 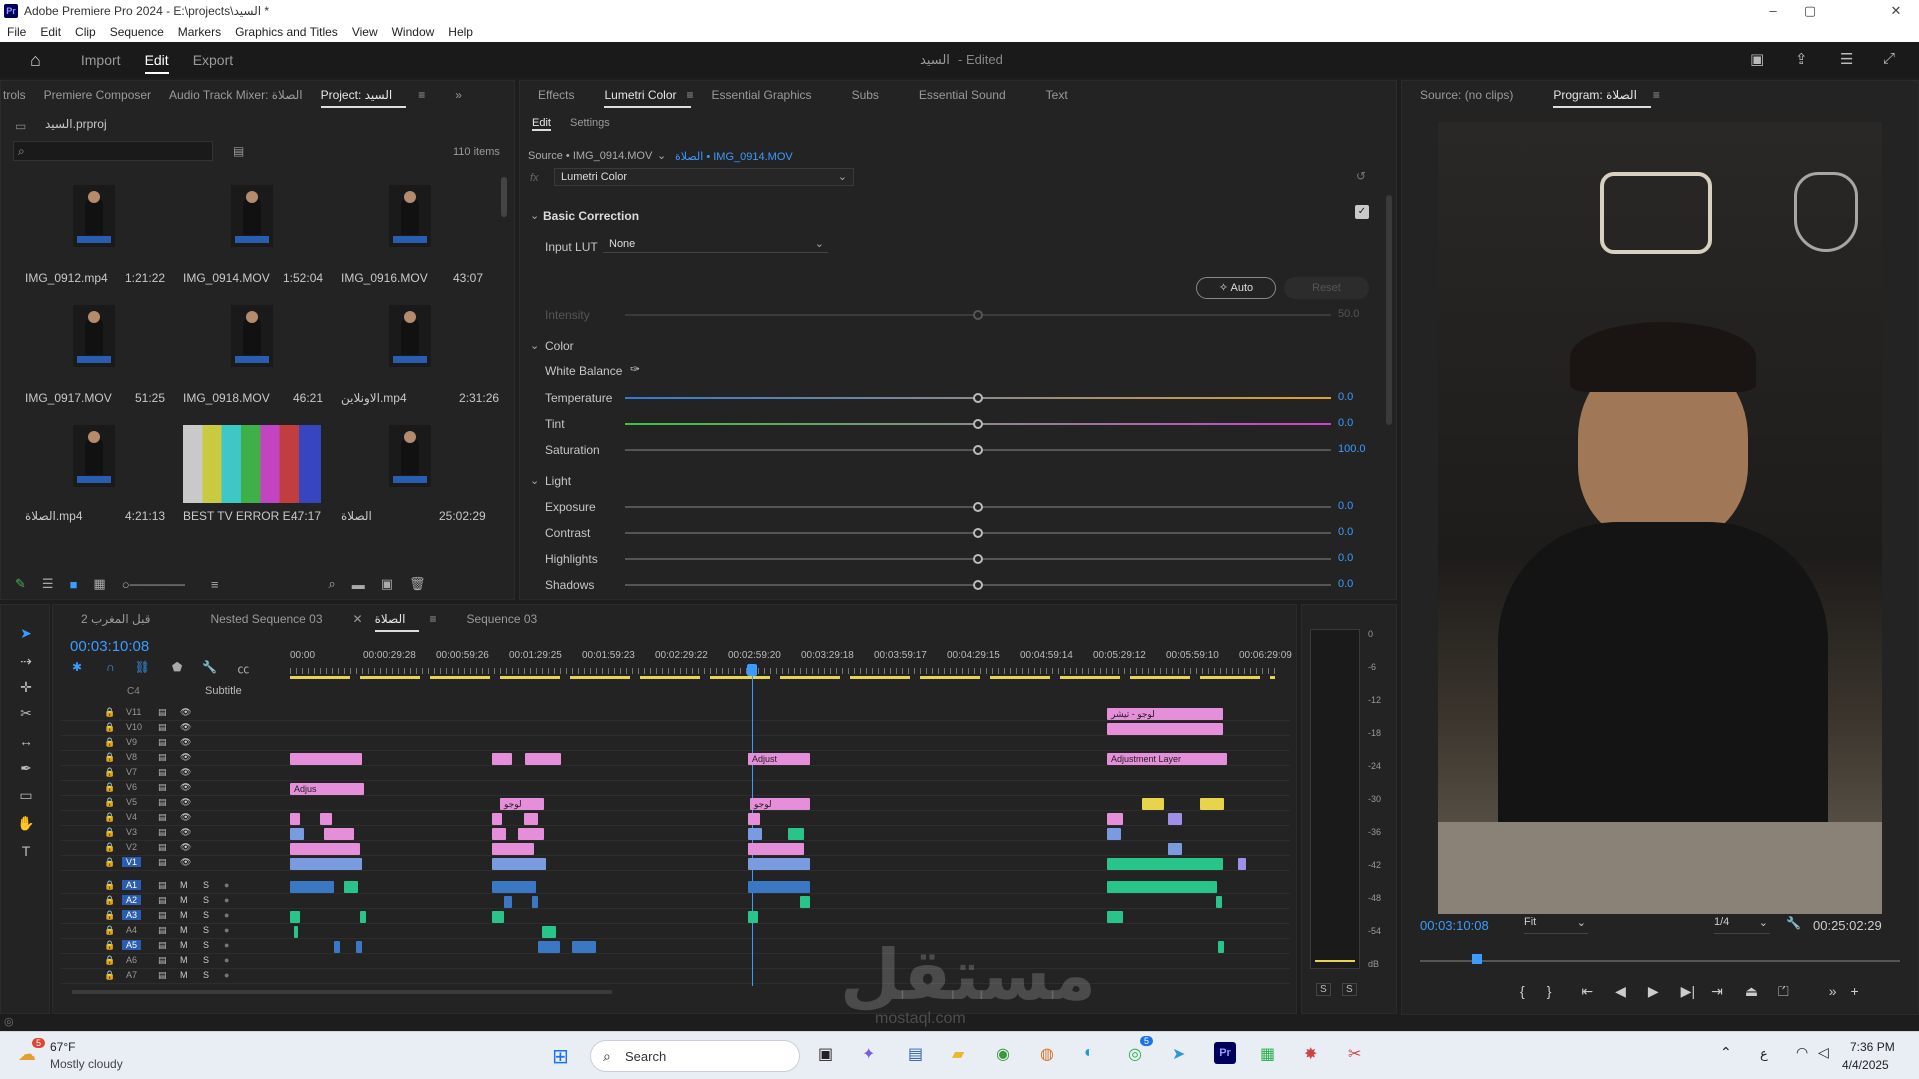 What do you see at coordinates (1454, 925) in the screenshot?
I see `program-timecode: 00:03:10:08` at bounding box center [1454, 925].